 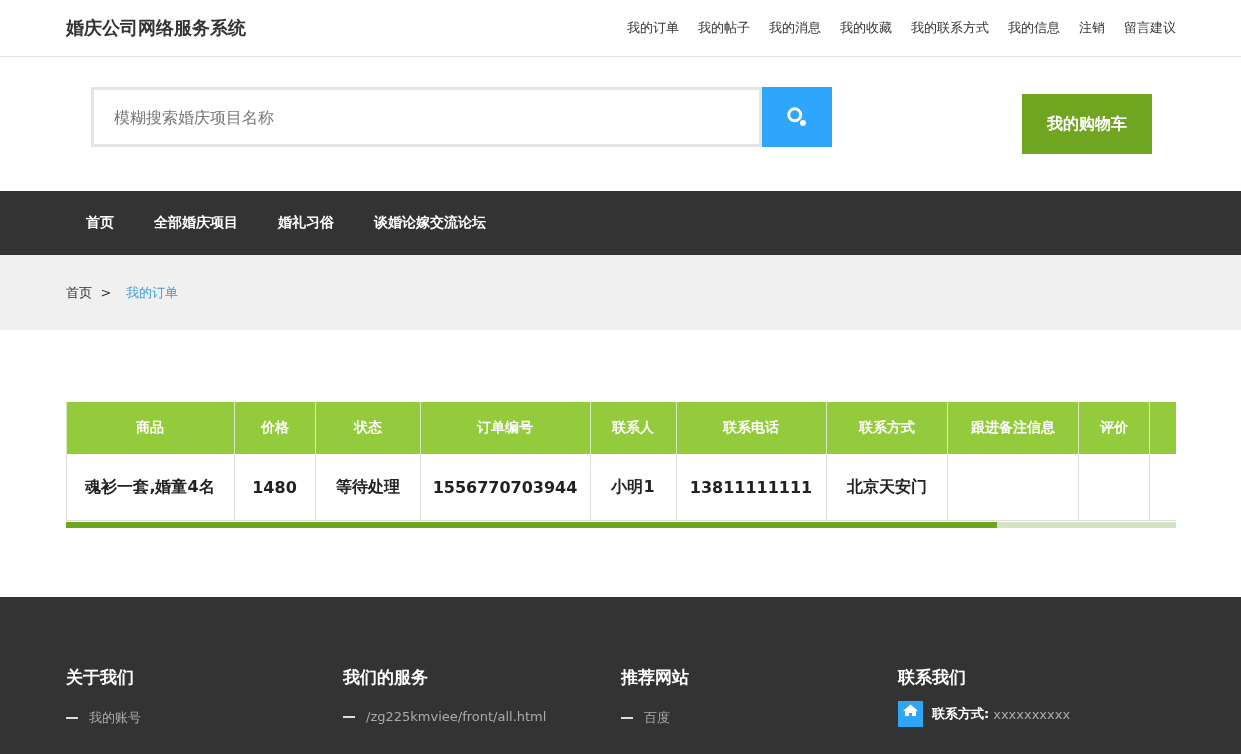 I want to click on search-icon, so click(x=796, y=117).